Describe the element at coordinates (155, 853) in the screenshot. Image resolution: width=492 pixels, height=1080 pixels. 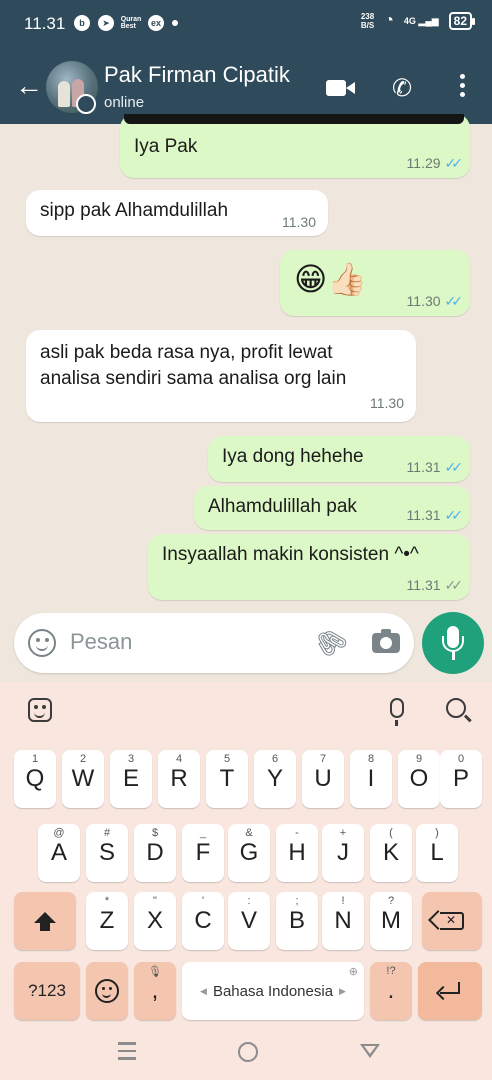
I see `key-d: $ D` at that location.